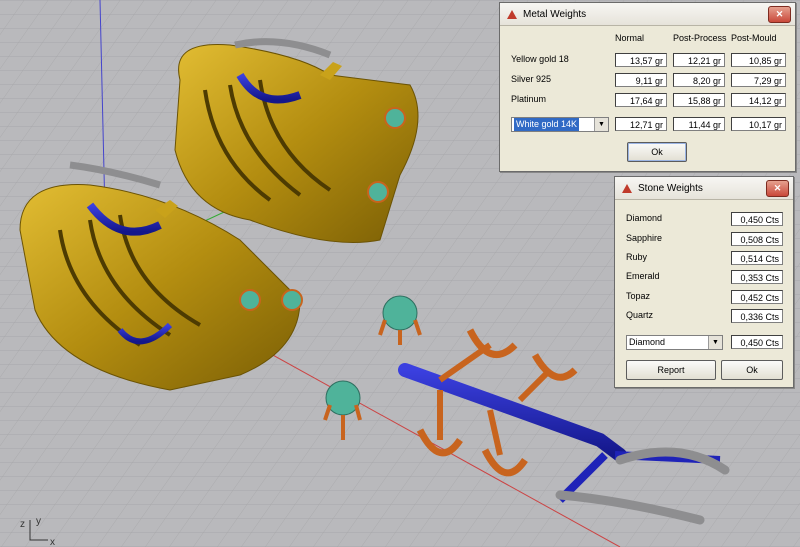 Image resolution: width=800 pixels, height=547 pixels. What do you see at coordinates (638, 296) in the screenshot?
I see `stone-label: Topaz` at bounding box center [638, 296].